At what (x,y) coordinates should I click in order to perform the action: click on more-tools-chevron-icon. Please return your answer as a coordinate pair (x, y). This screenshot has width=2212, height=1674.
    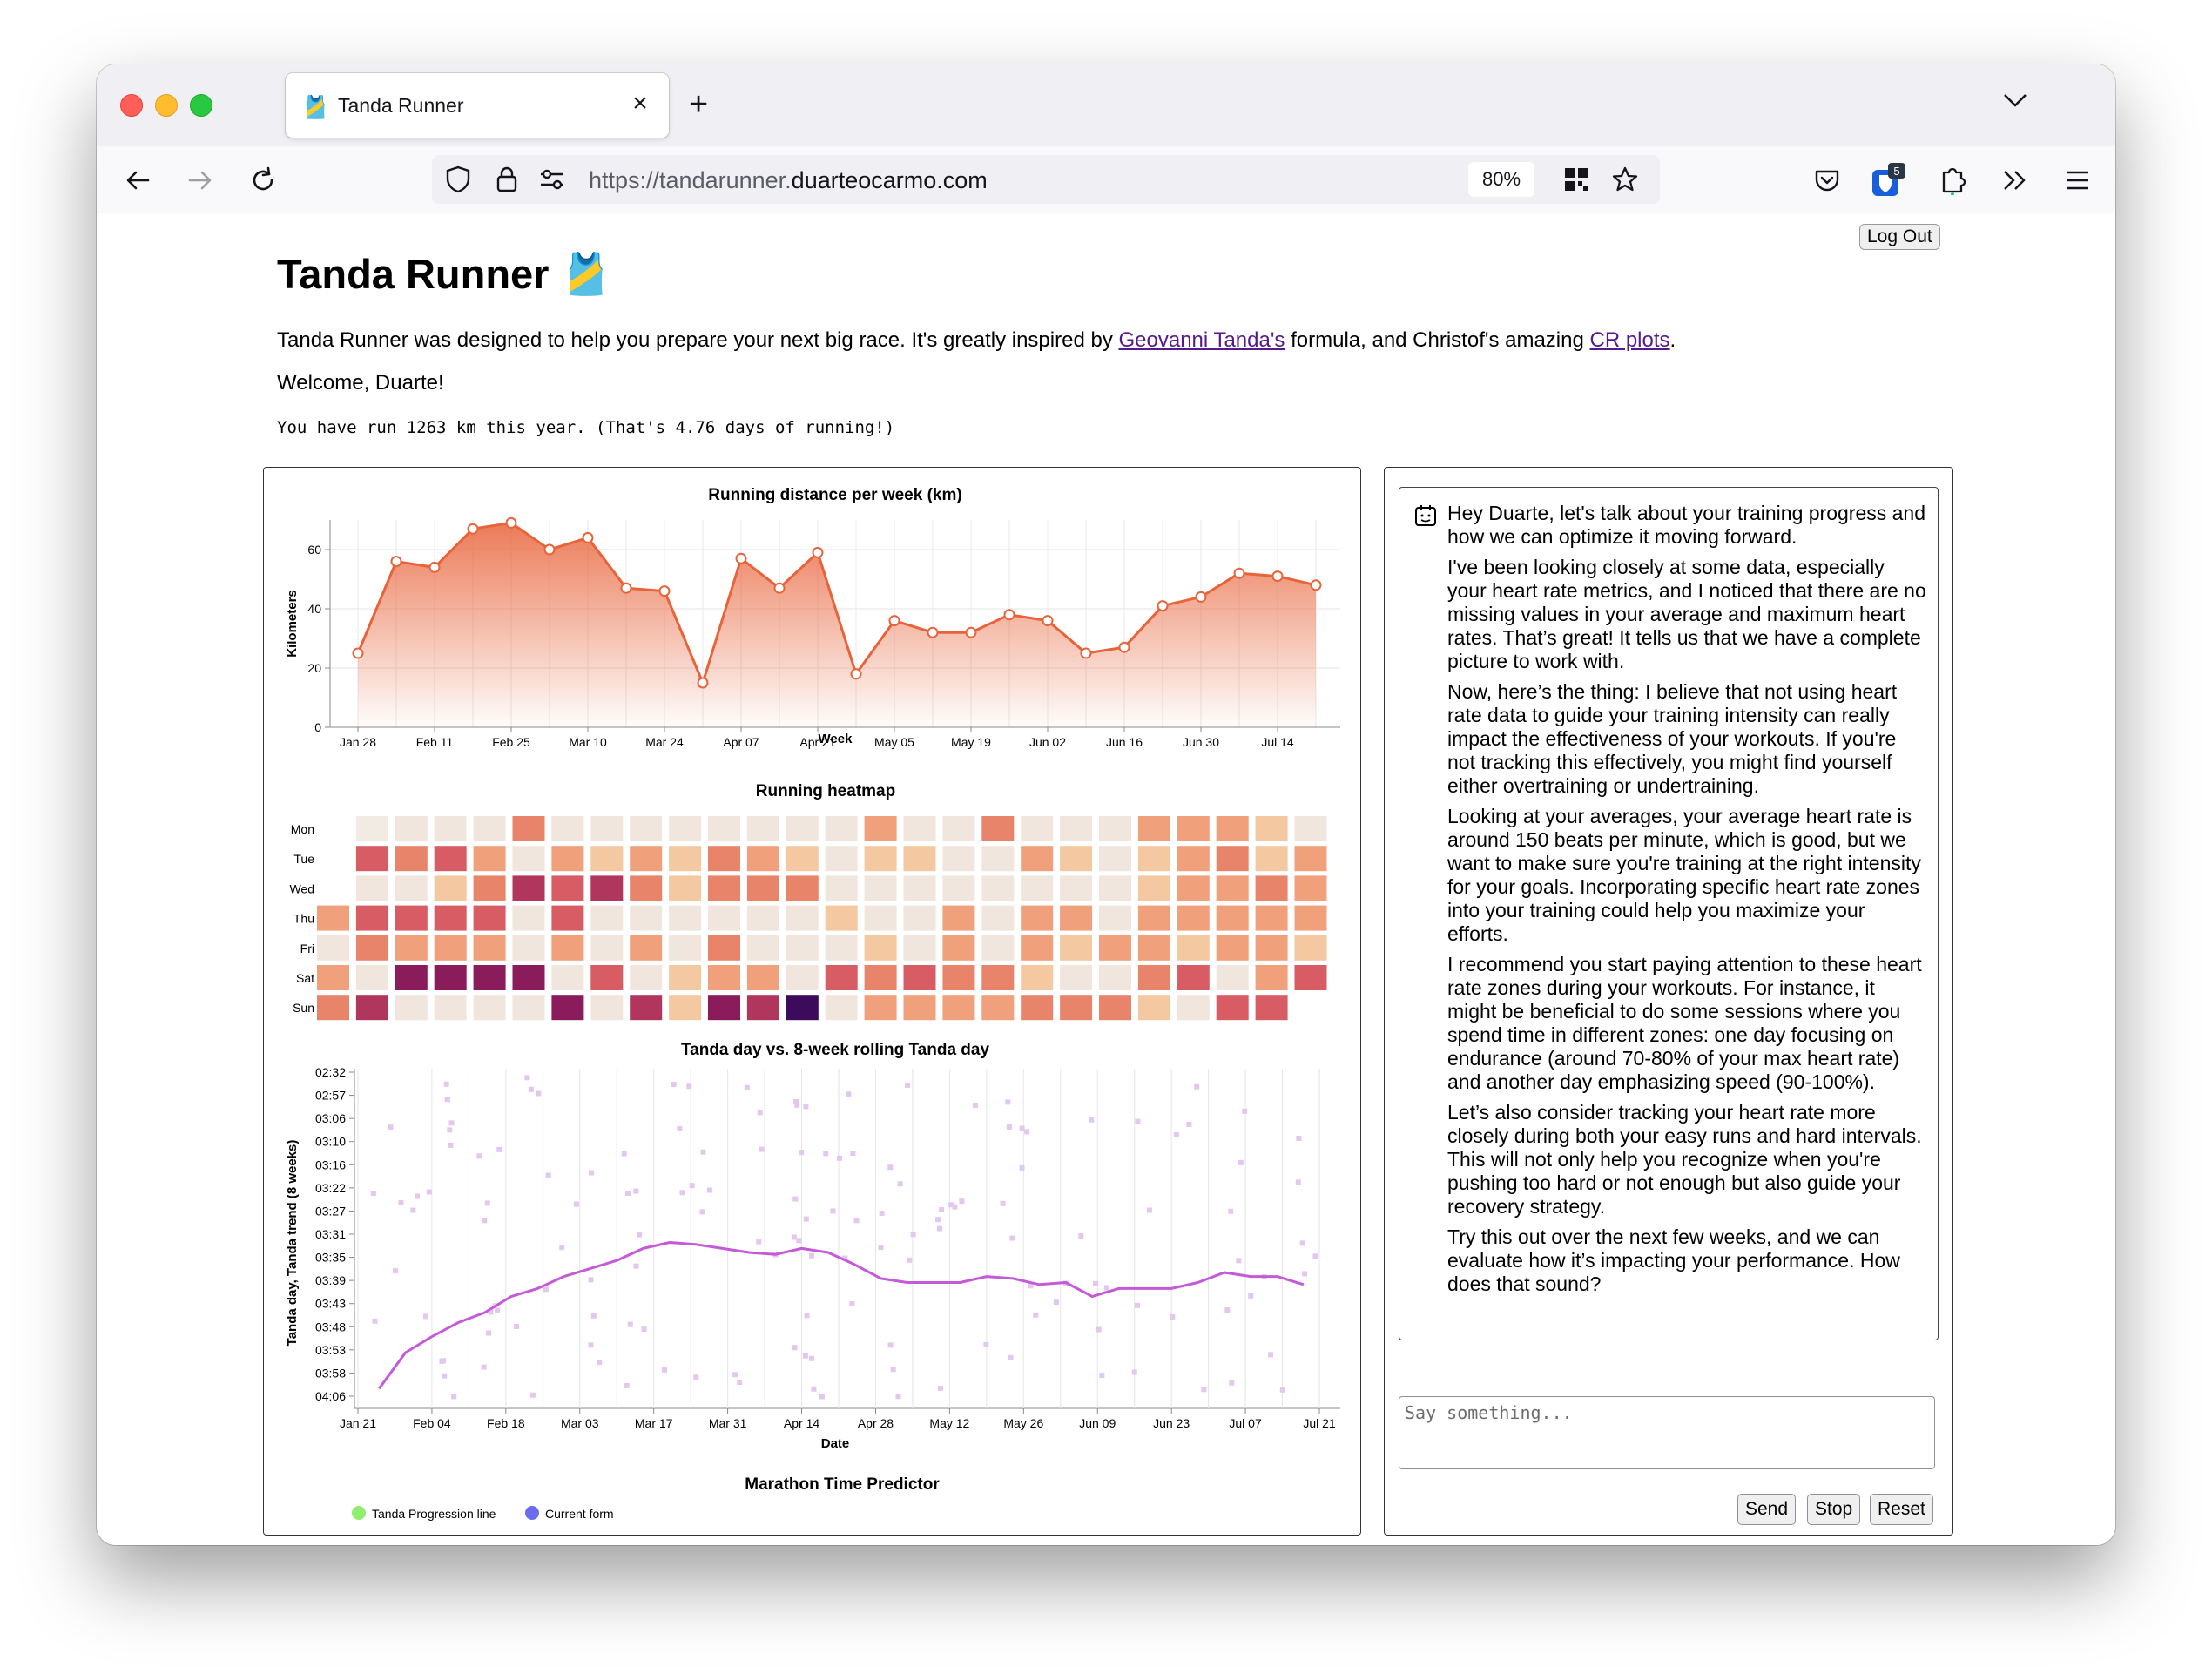
    Looking at the image, I should click on (2015, 180).